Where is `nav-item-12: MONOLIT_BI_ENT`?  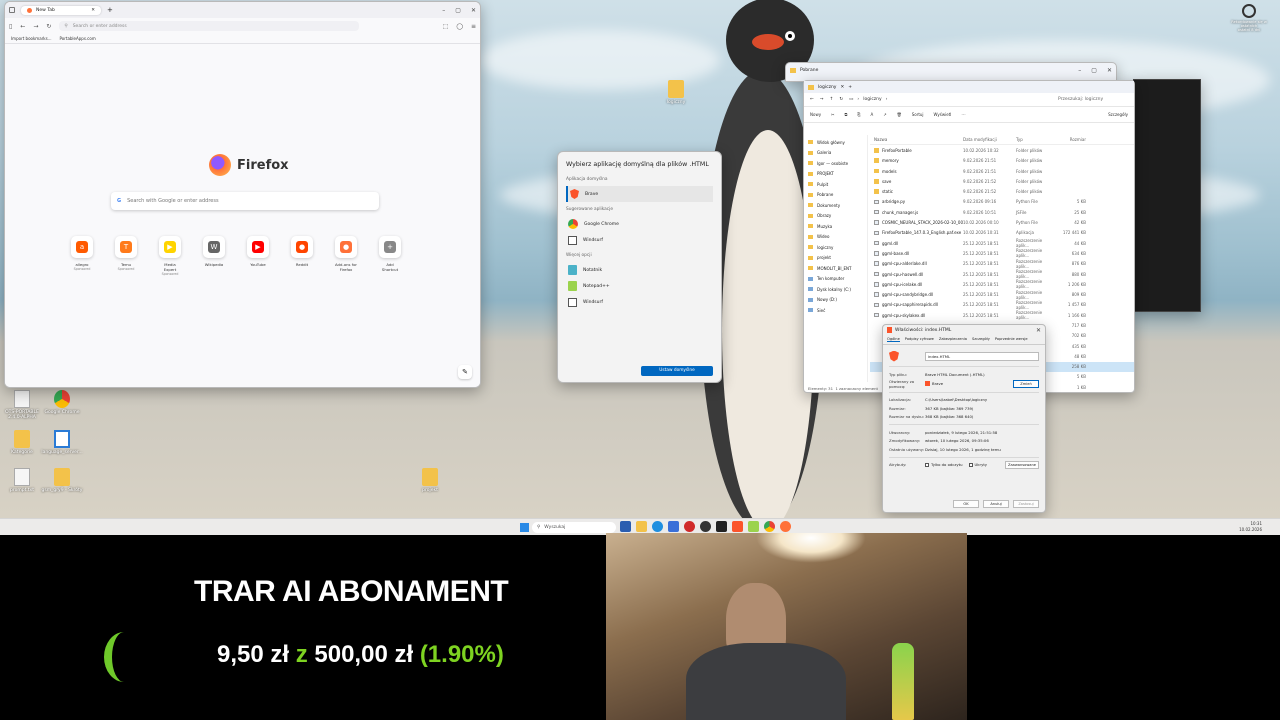
nav-item-12: MONOLIT_BI_ENT is located at coordinates (835, 268).